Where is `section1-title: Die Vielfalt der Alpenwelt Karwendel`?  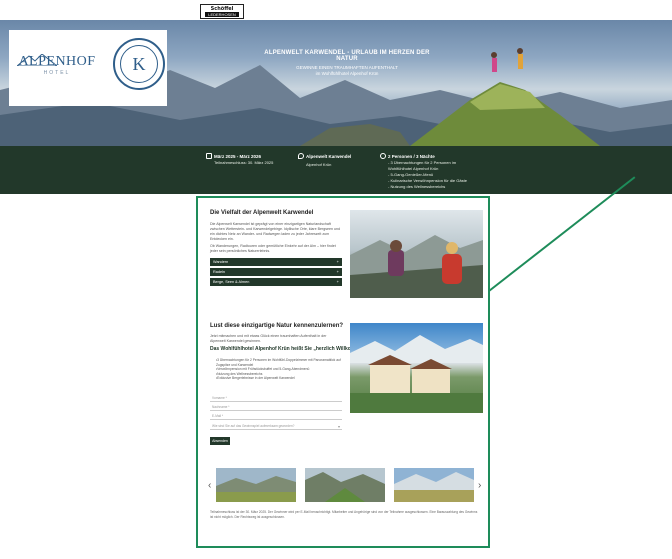 section1-title: Die Vielfalt der Alpenwelt Karwendel is located at coordinates (262, 213).